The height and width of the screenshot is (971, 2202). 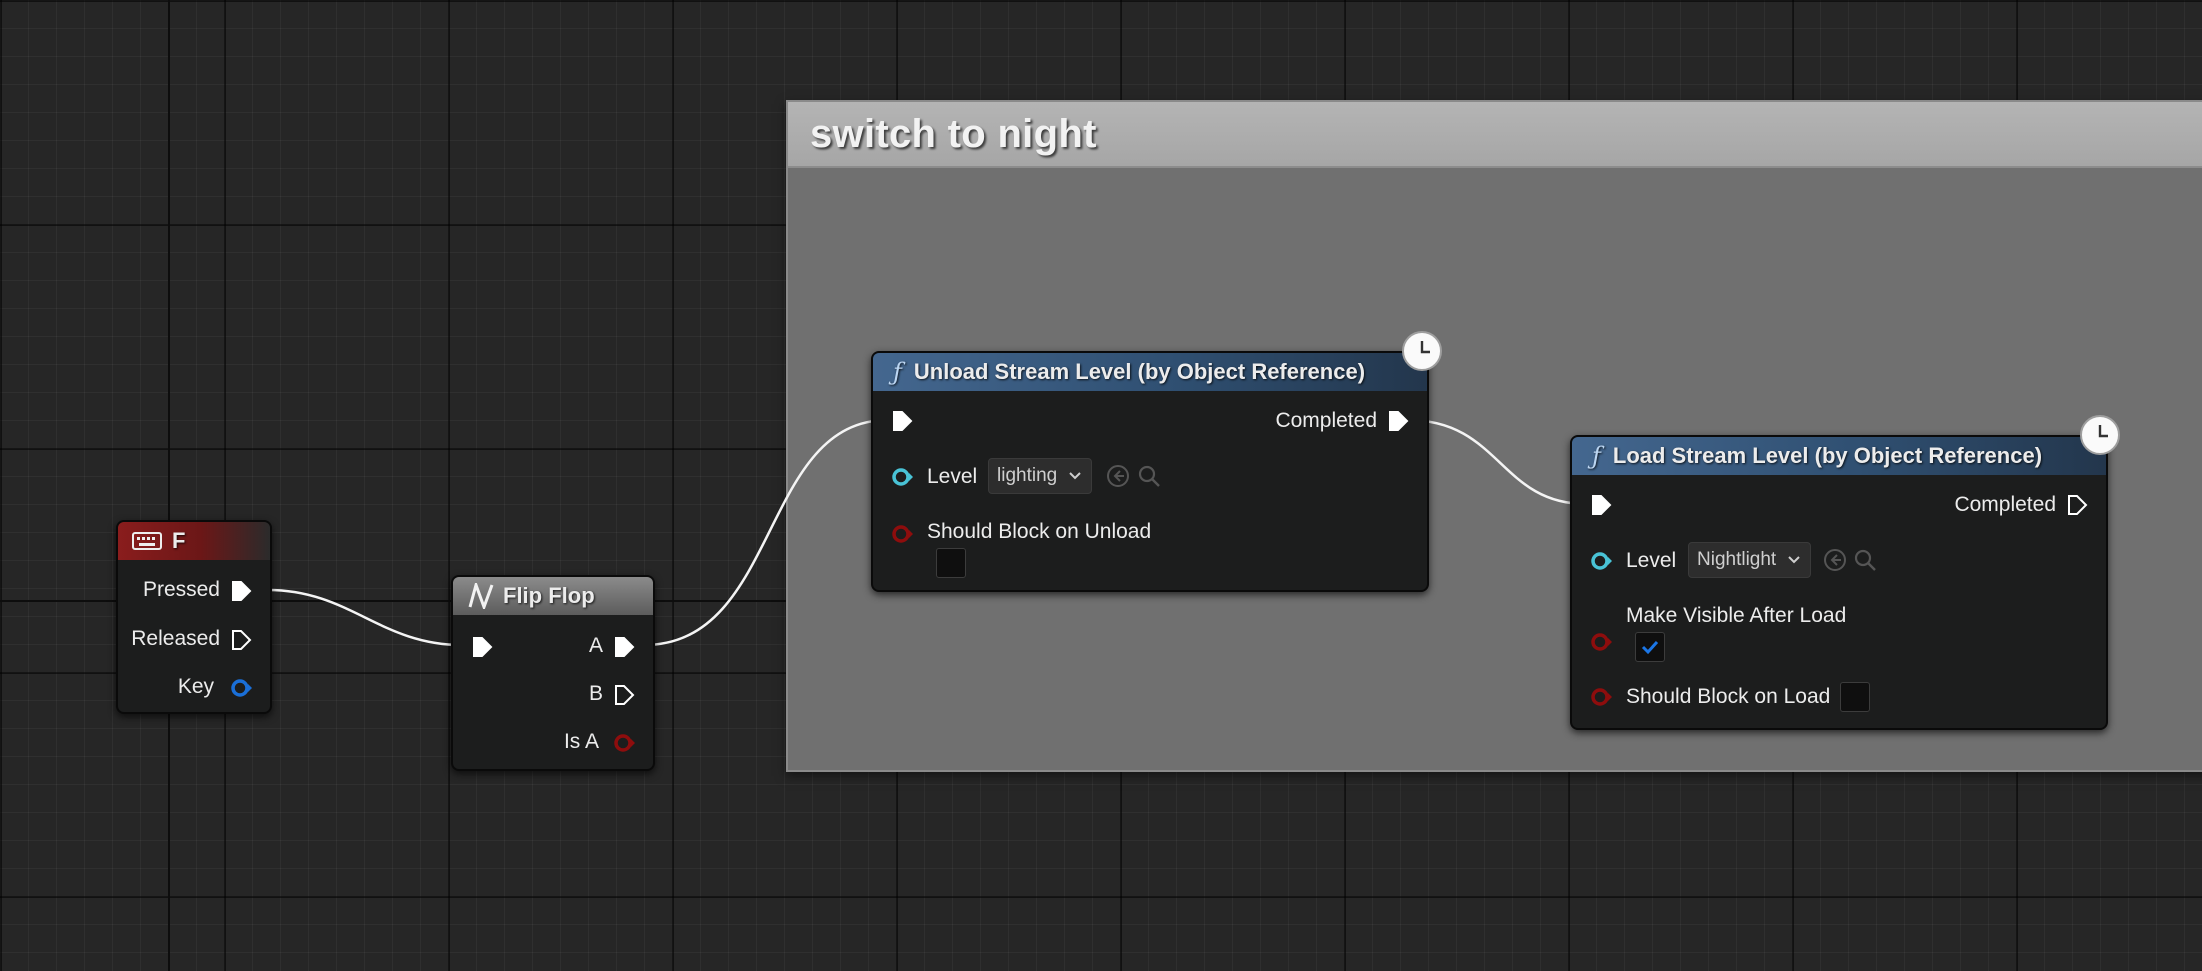 What do you see at coordinates (1027, 475) in the screenshot?
I see `unload-level-value: lighting` at bounding box center [1027, 475].